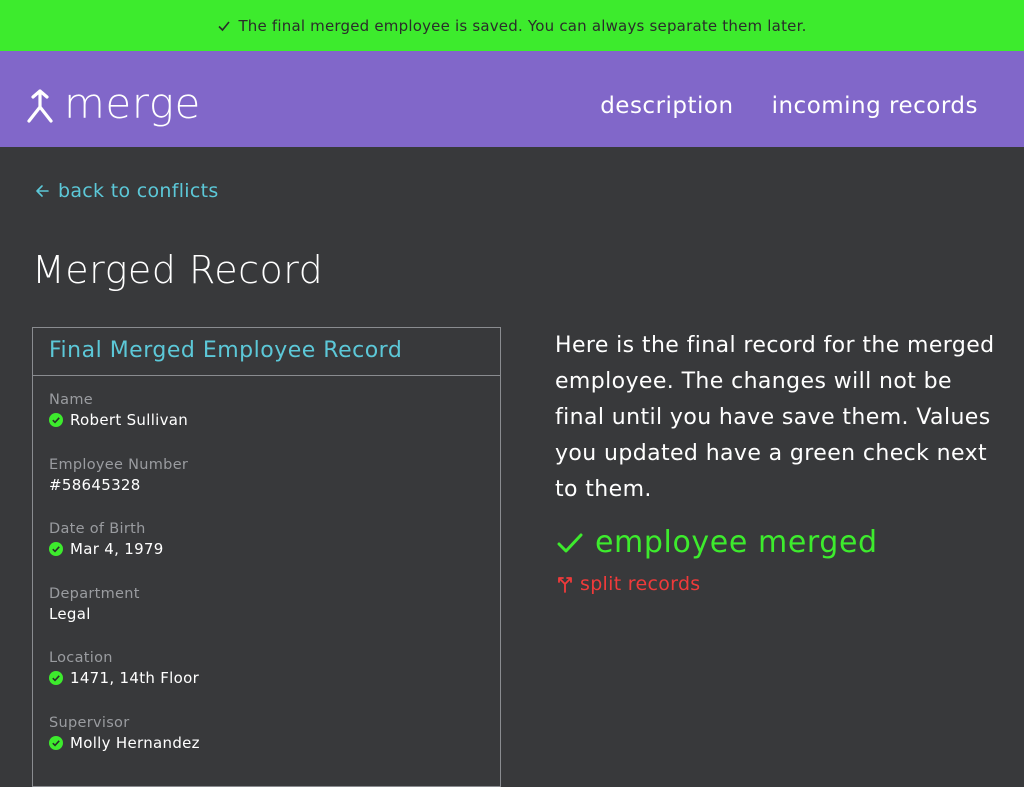  I want to click on field-name: Name Robert Sullivan, so click(118, 410).